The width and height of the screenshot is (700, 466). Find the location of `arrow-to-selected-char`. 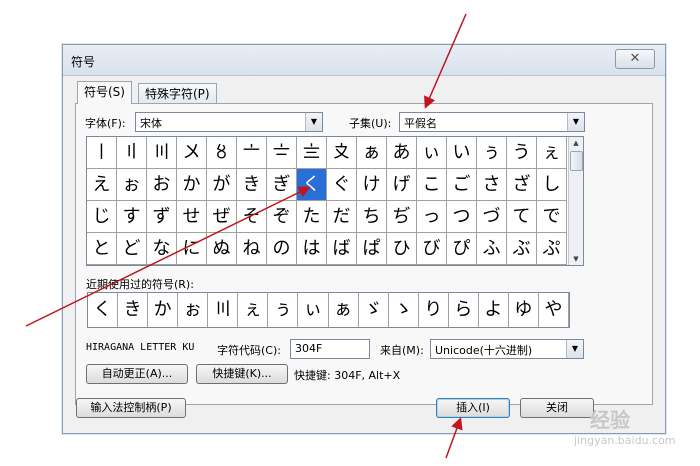

arrow-to-selected-char is located at coordinates (168, 256).